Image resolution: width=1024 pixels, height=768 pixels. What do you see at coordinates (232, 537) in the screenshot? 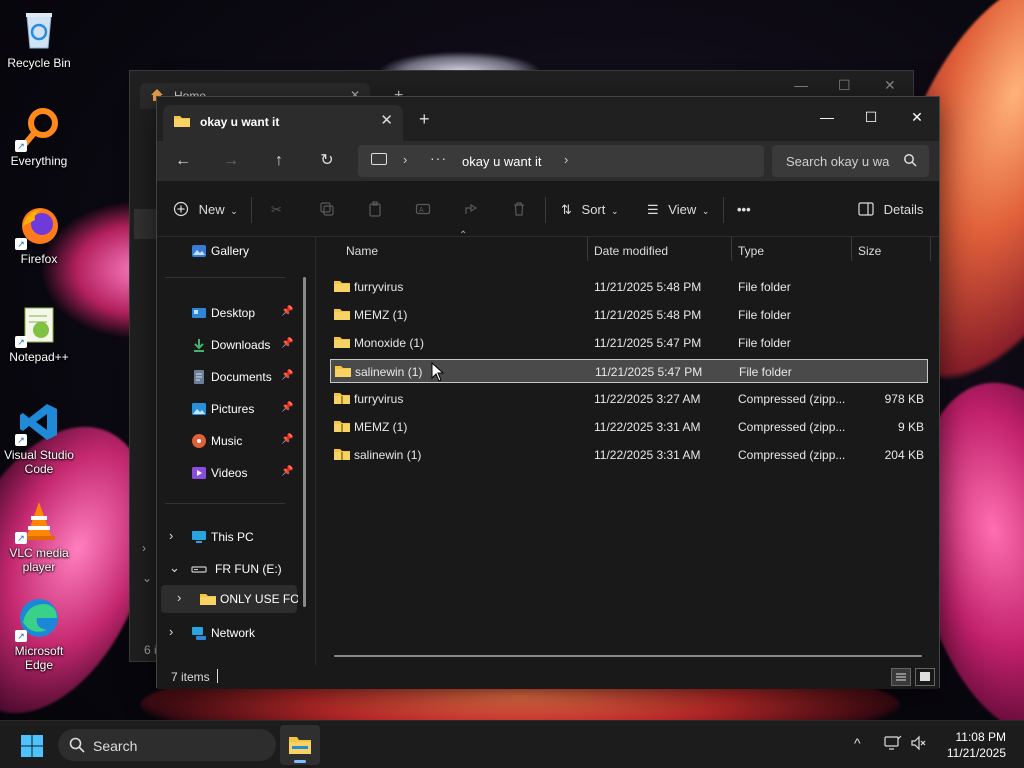
I see `nav-item-this-pc: › This PC` at bounding box center [232, 537].